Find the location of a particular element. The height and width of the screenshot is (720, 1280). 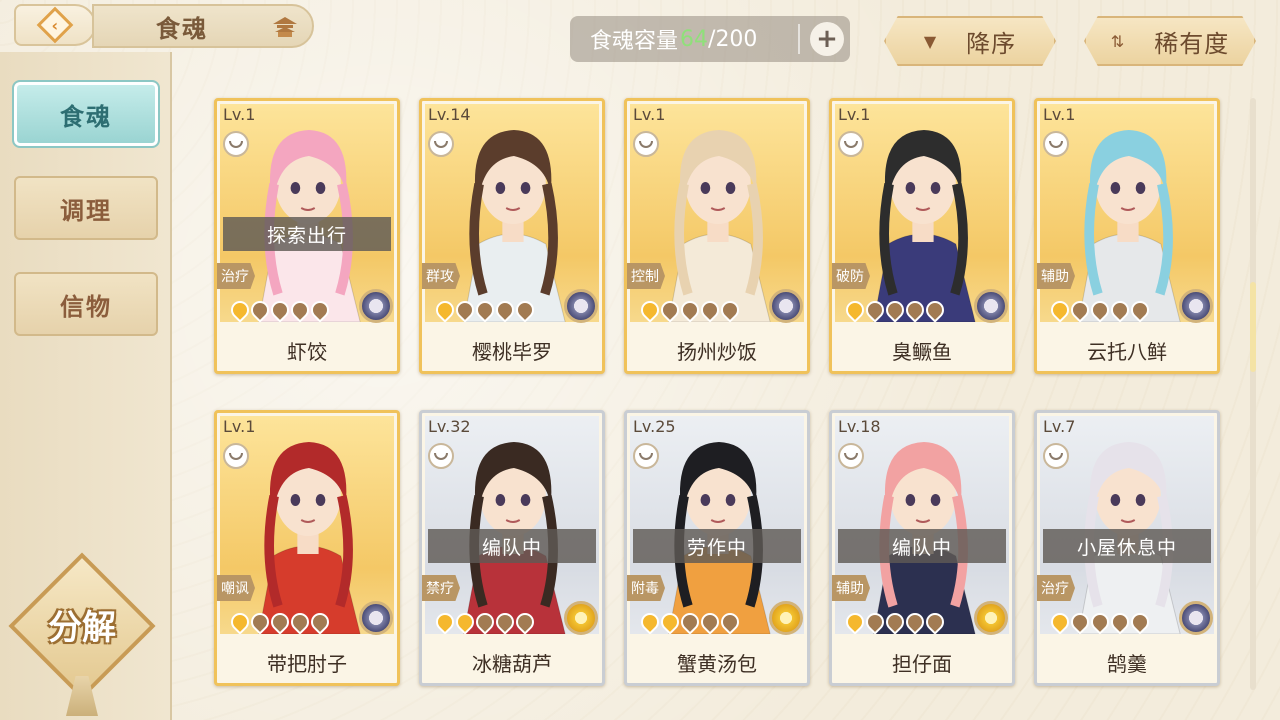

food-soul-card: Lv.18 编队中 辅助 担仔面 is located at coordinates (922, 548).